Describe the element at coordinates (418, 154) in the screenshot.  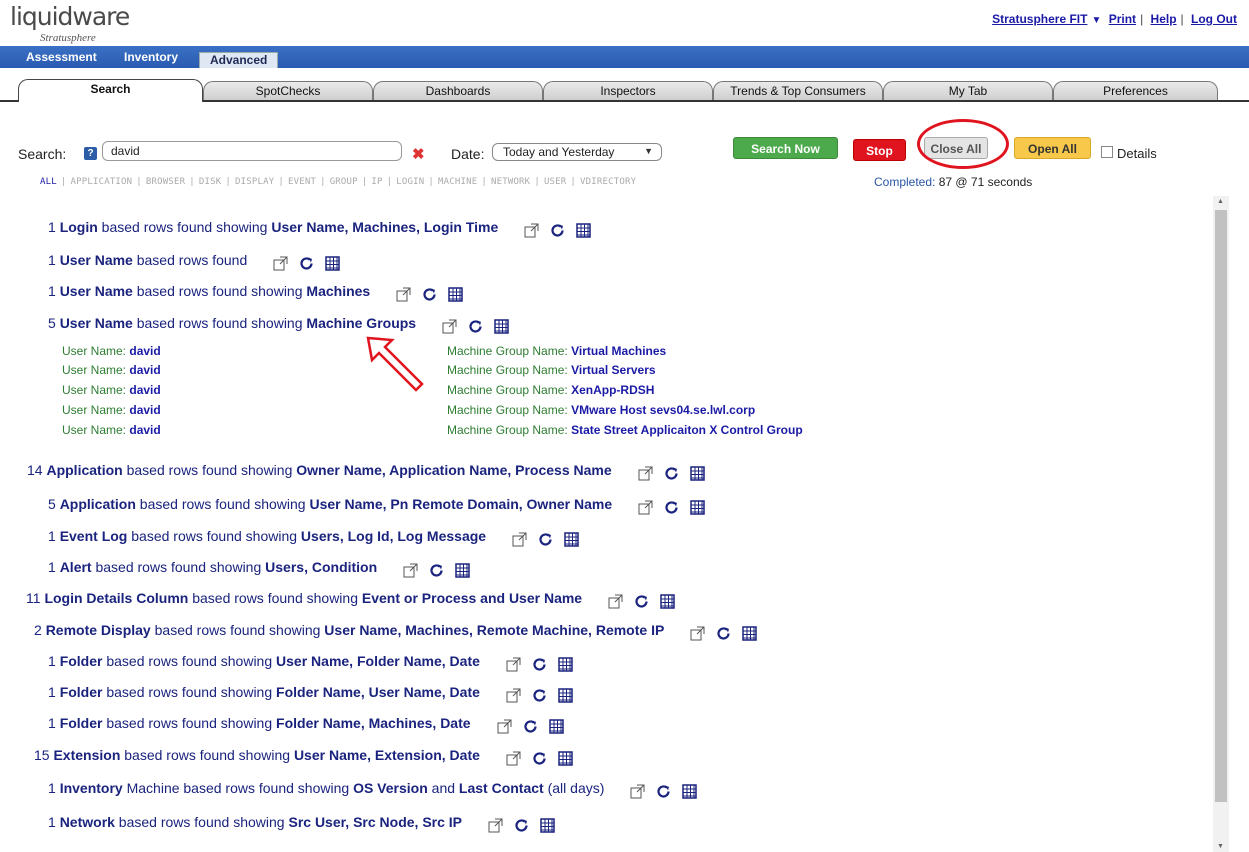
I see `clear-search-icon: ✖` at that location.